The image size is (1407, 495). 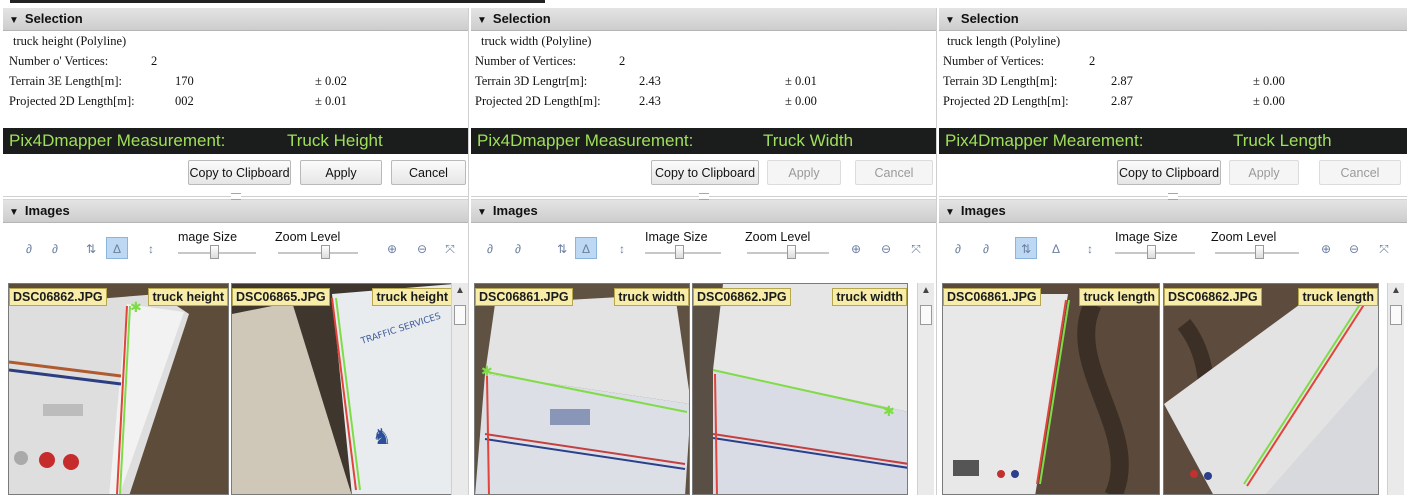 I want to click on projected-length-error: ± 0.00, so click(x=1269, y=101).